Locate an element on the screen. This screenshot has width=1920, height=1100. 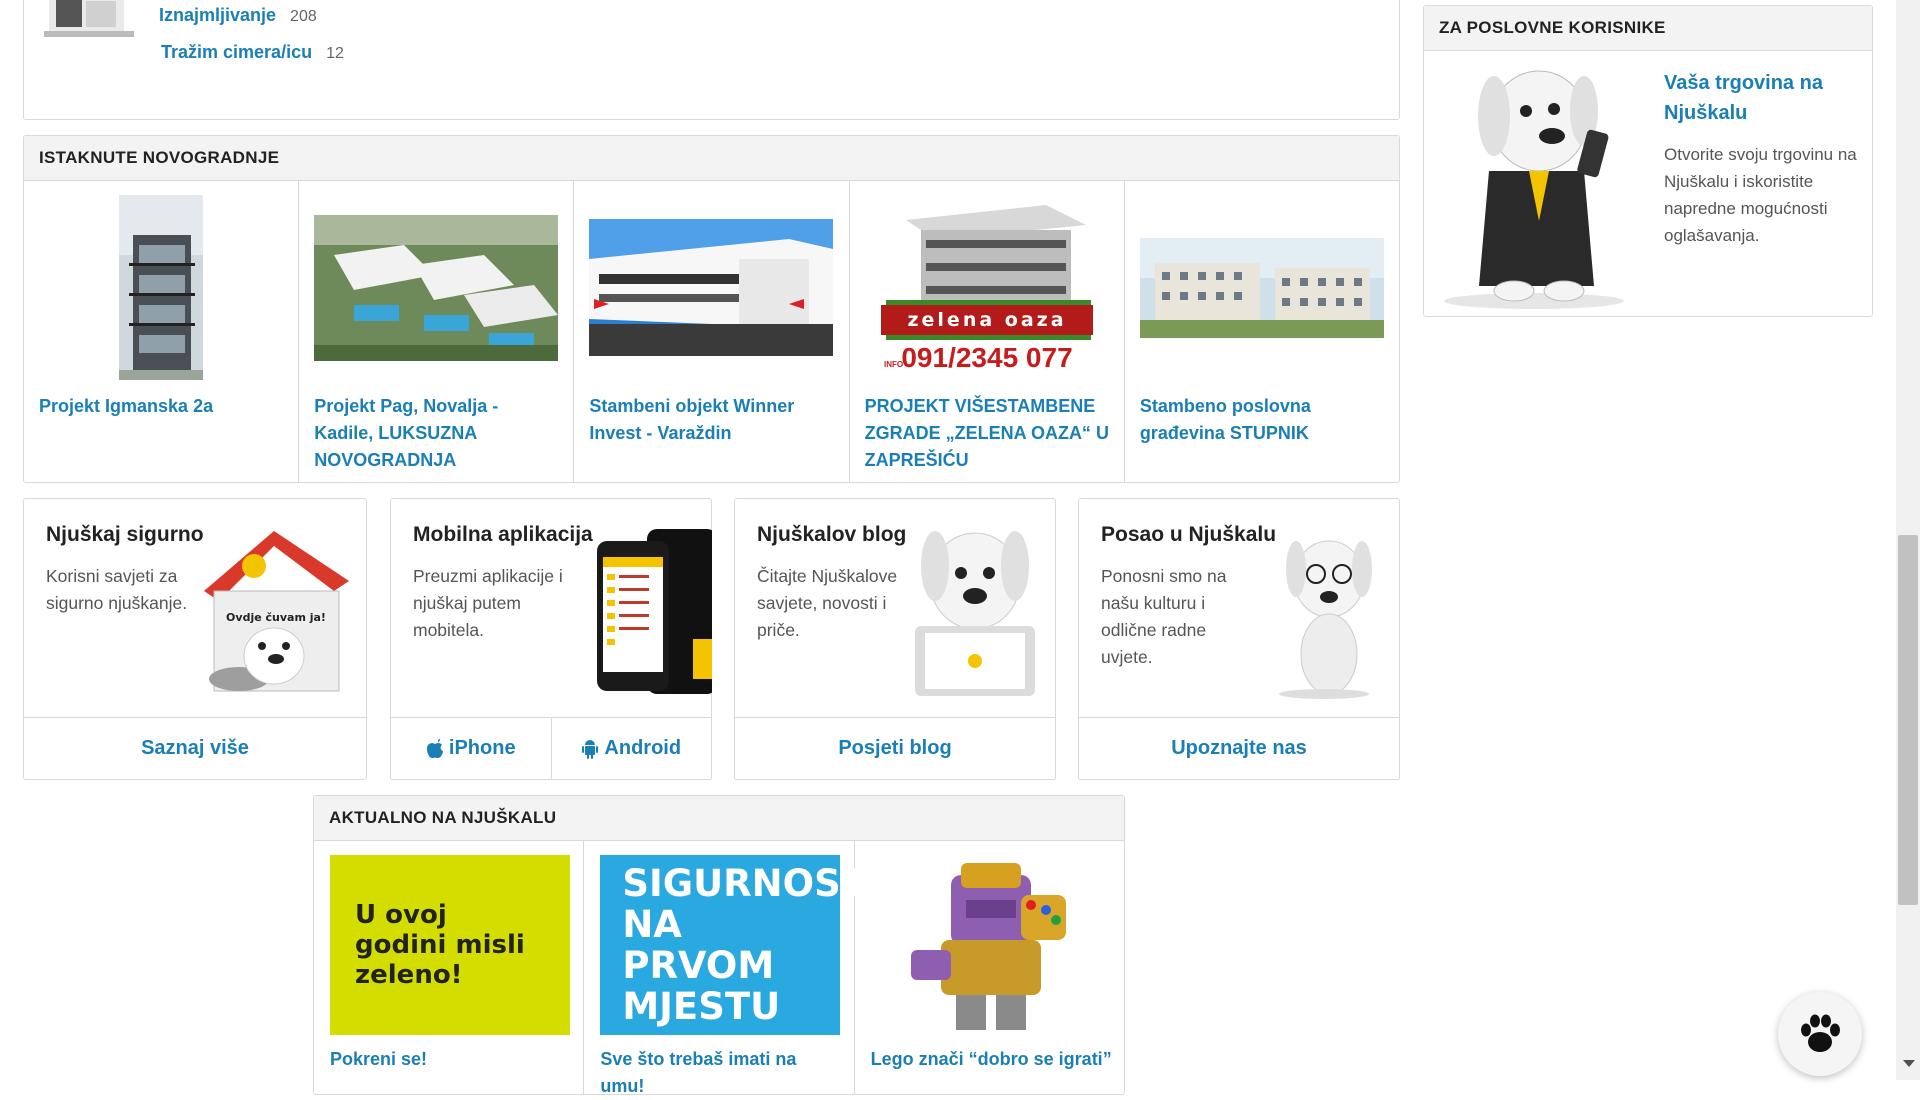
newbuild-image-info: INFO is located at coordinates (893, 364).